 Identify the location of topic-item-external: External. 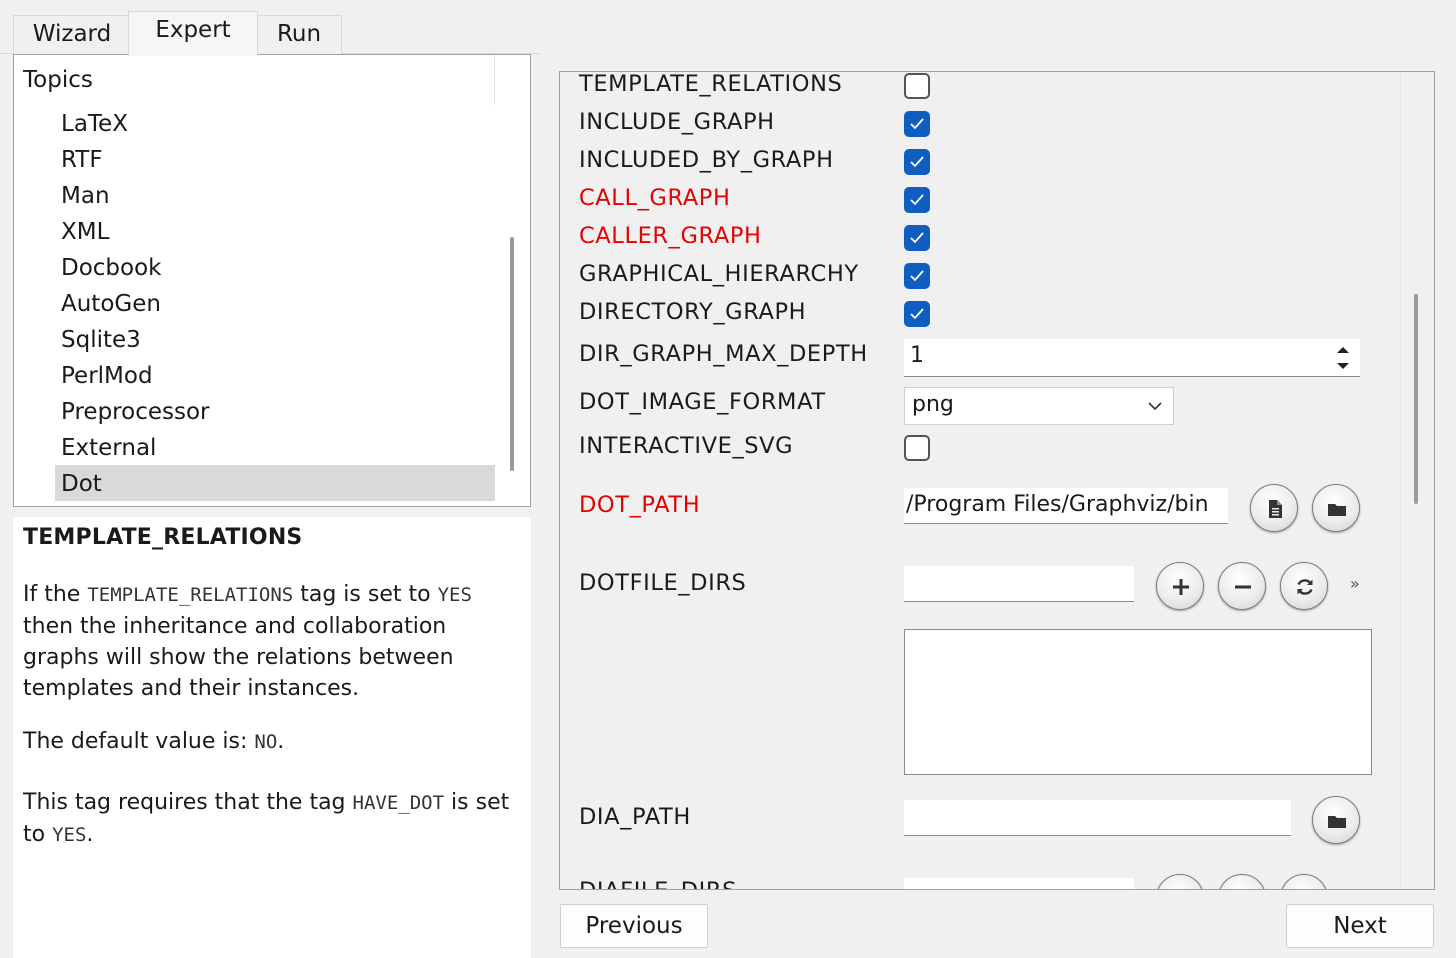
(108, 448).